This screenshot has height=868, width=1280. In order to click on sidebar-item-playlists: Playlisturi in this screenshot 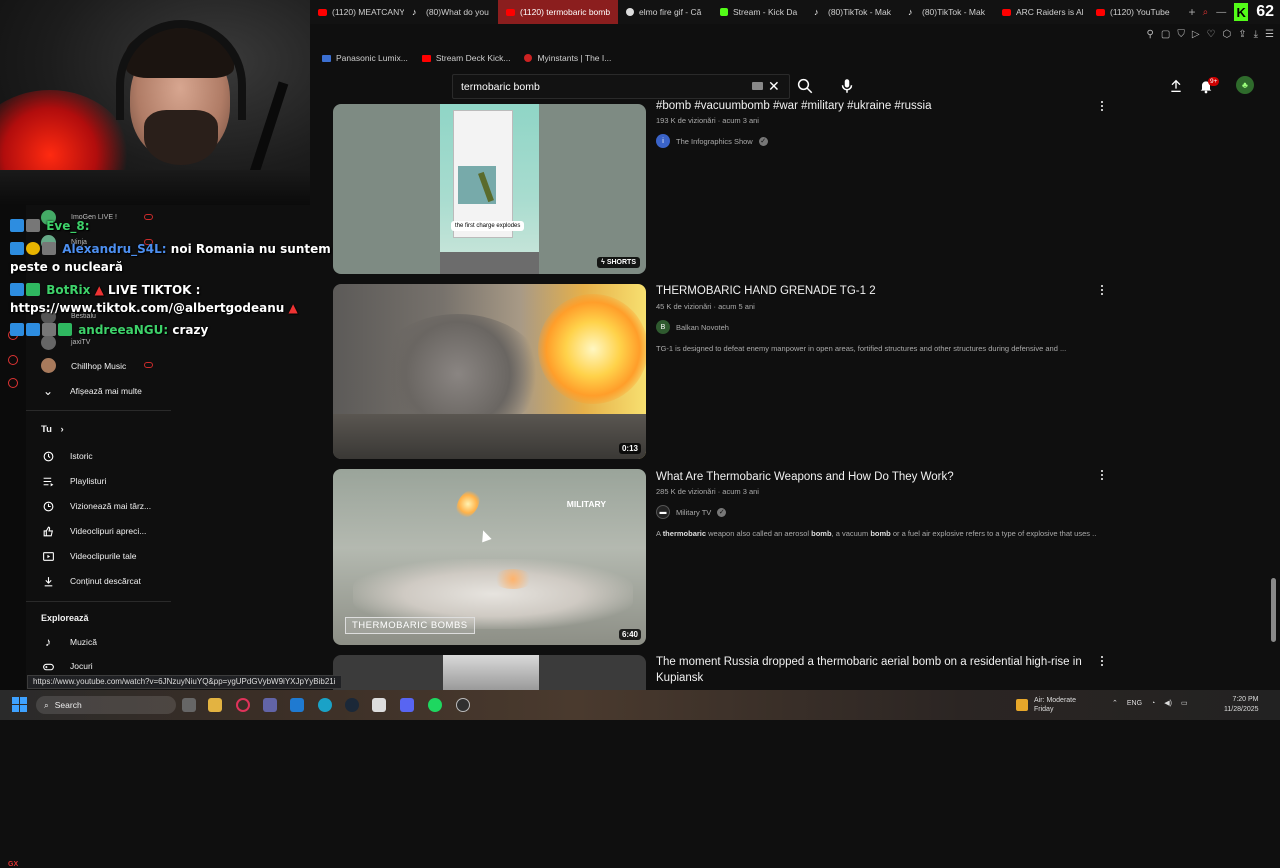, I will do `click(73, 481)`.